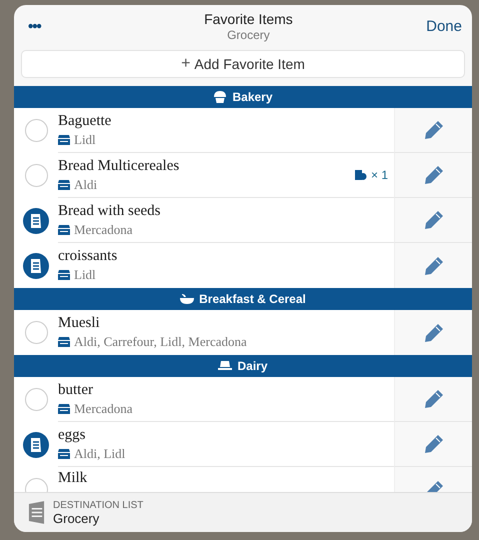 The width and height of the screenshot is (479, 540). What do you see at coordinates (379, 175) in the screenshot?
I see `quantity-label: × 1` at bounding box center [379, 175].